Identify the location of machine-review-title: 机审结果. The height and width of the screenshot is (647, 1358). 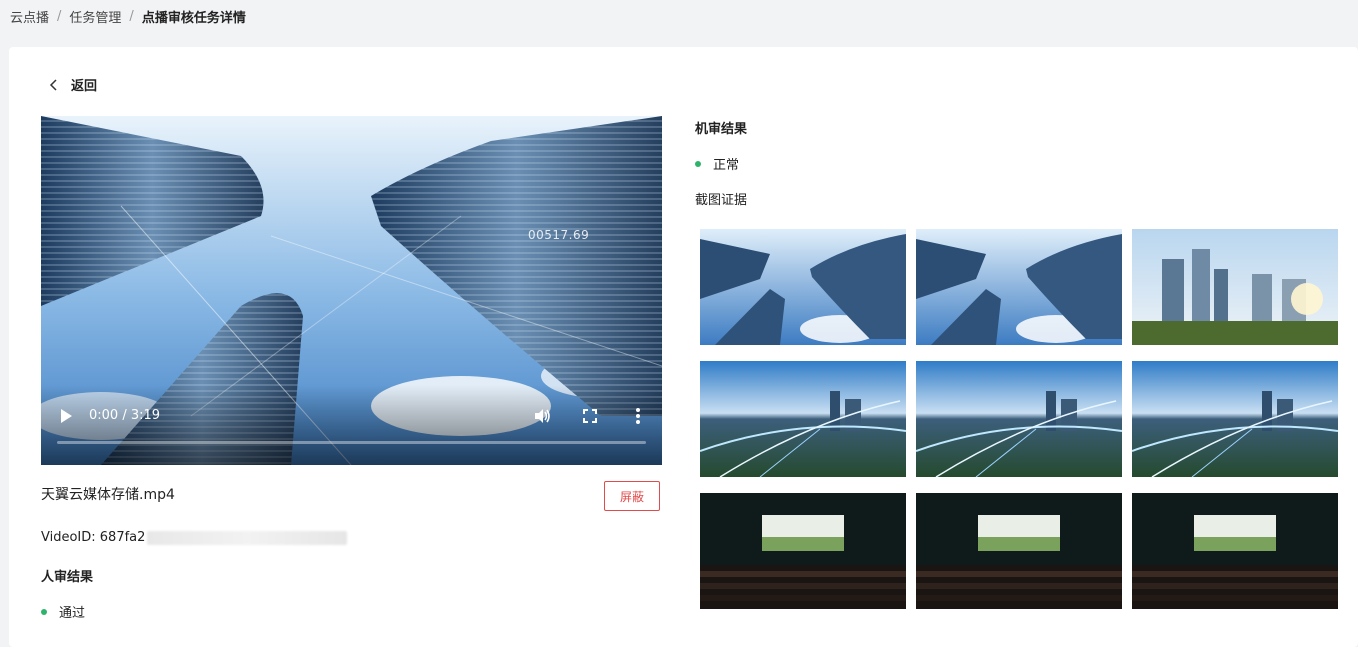
(721, 129).